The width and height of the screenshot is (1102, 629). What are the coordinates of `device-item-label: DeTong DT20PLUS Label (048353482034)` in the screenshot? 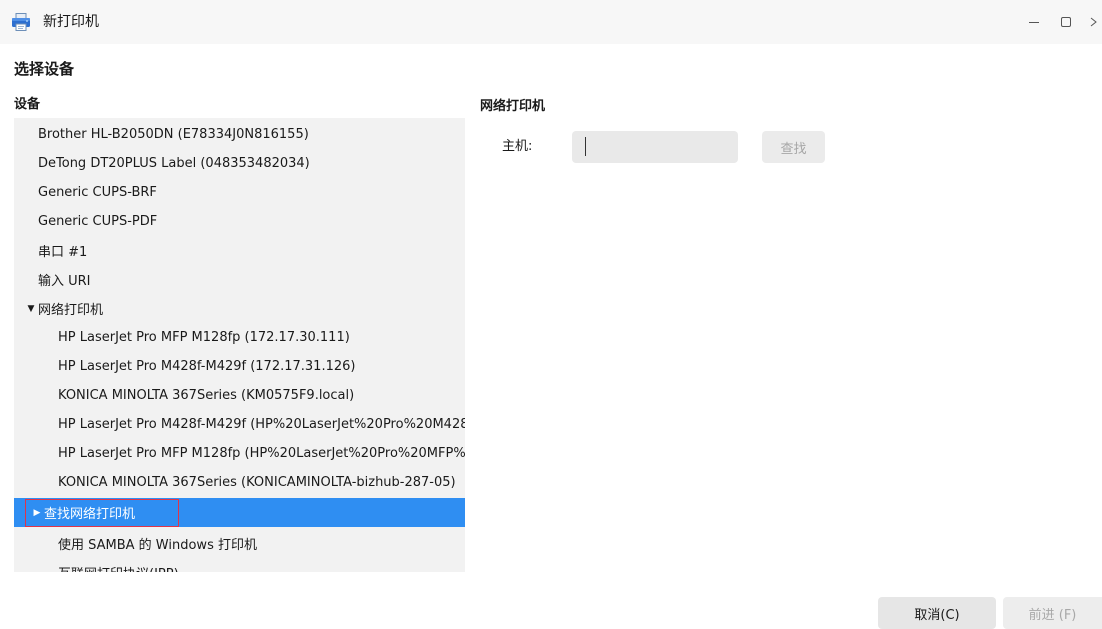 It's located at (174, 163).